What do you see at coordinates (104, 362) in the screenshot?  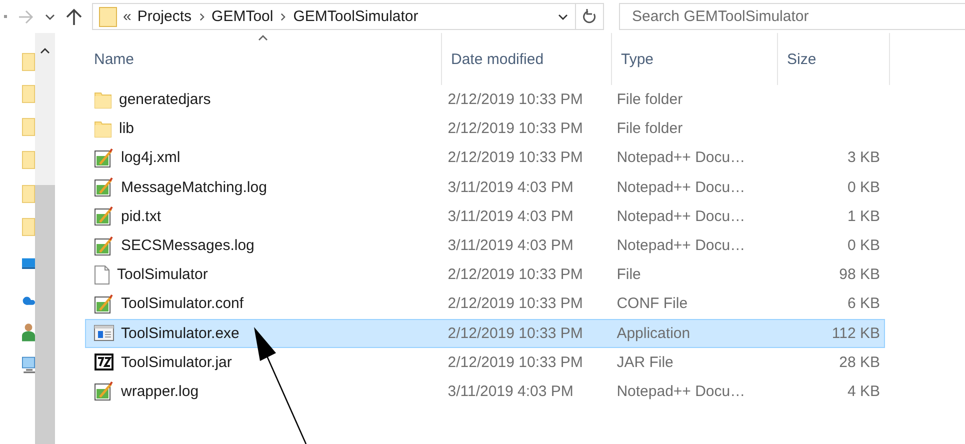 I see `archive-icon` at bounding box center [104, 362].